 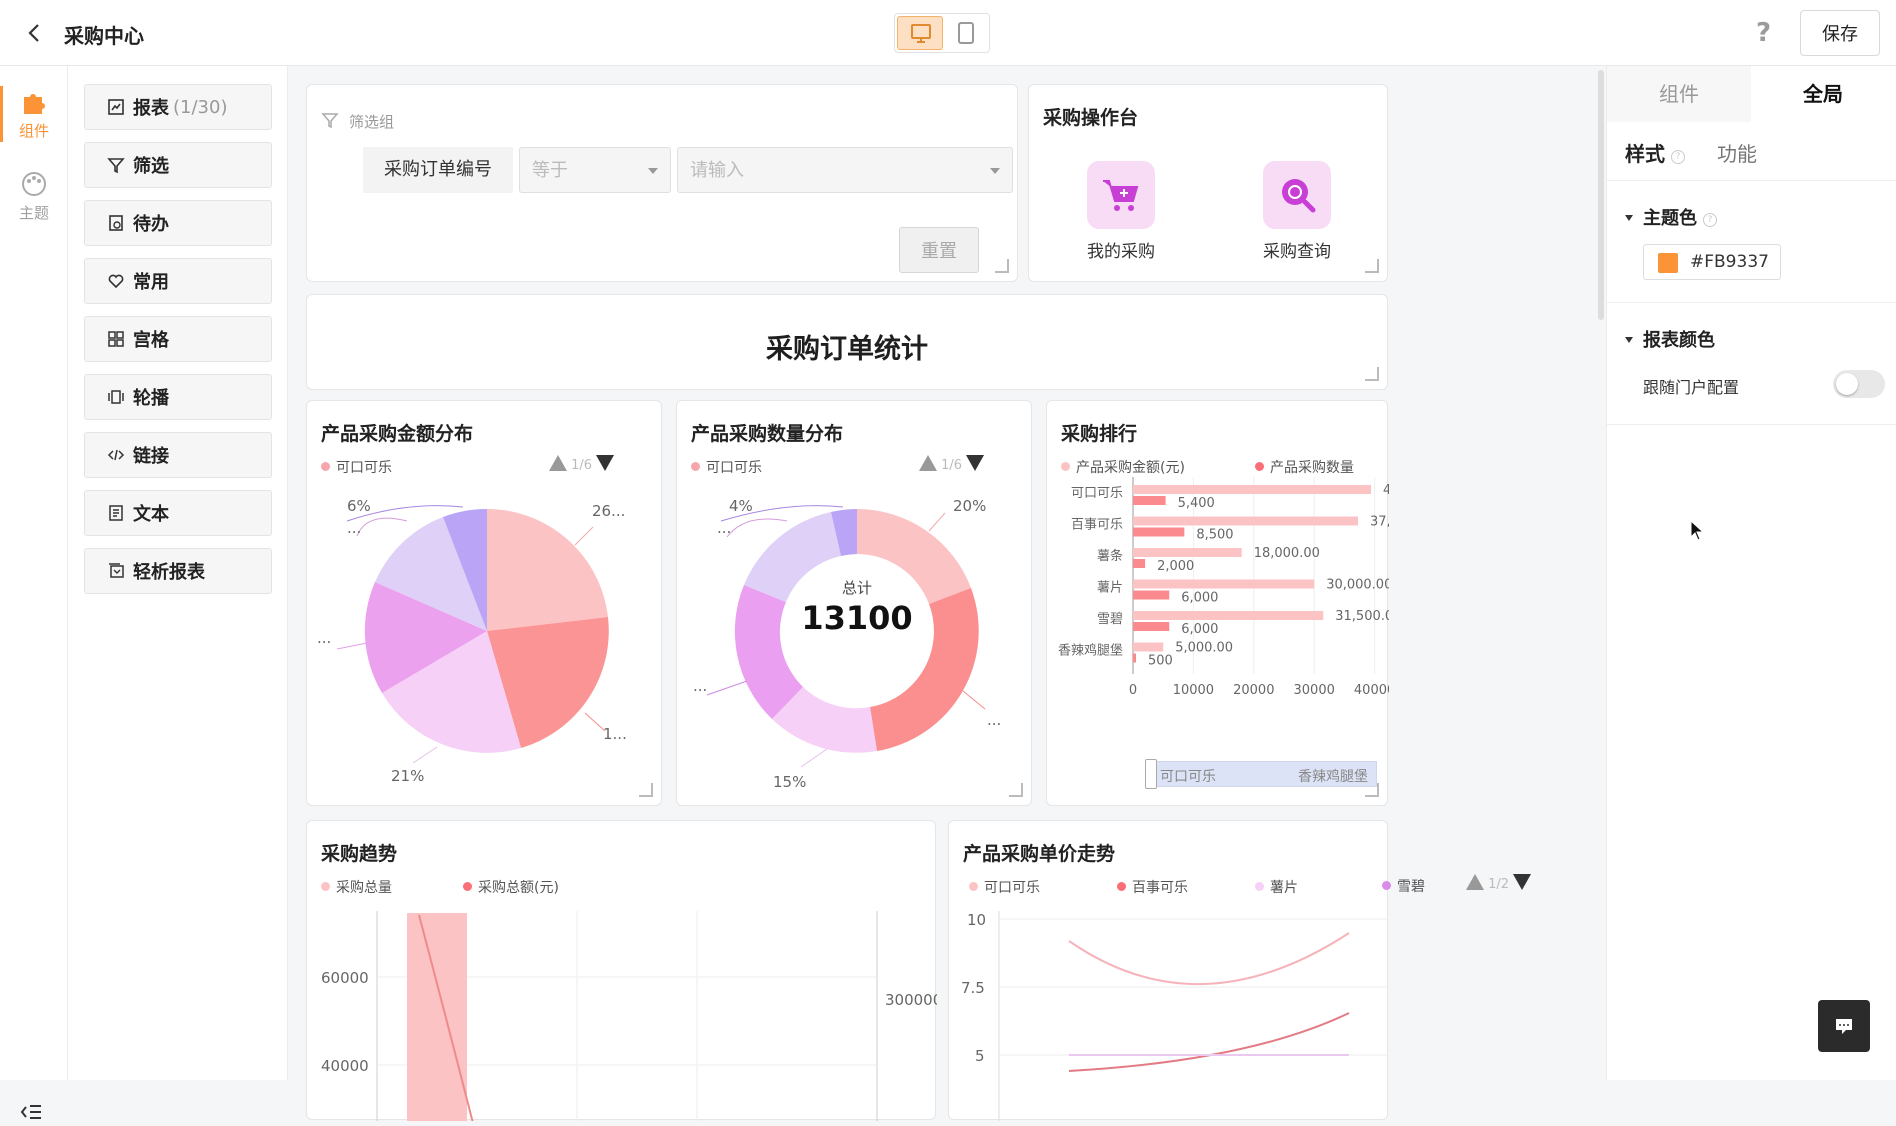 I want to click on desktop-view-button, so click(x=920, y=33).